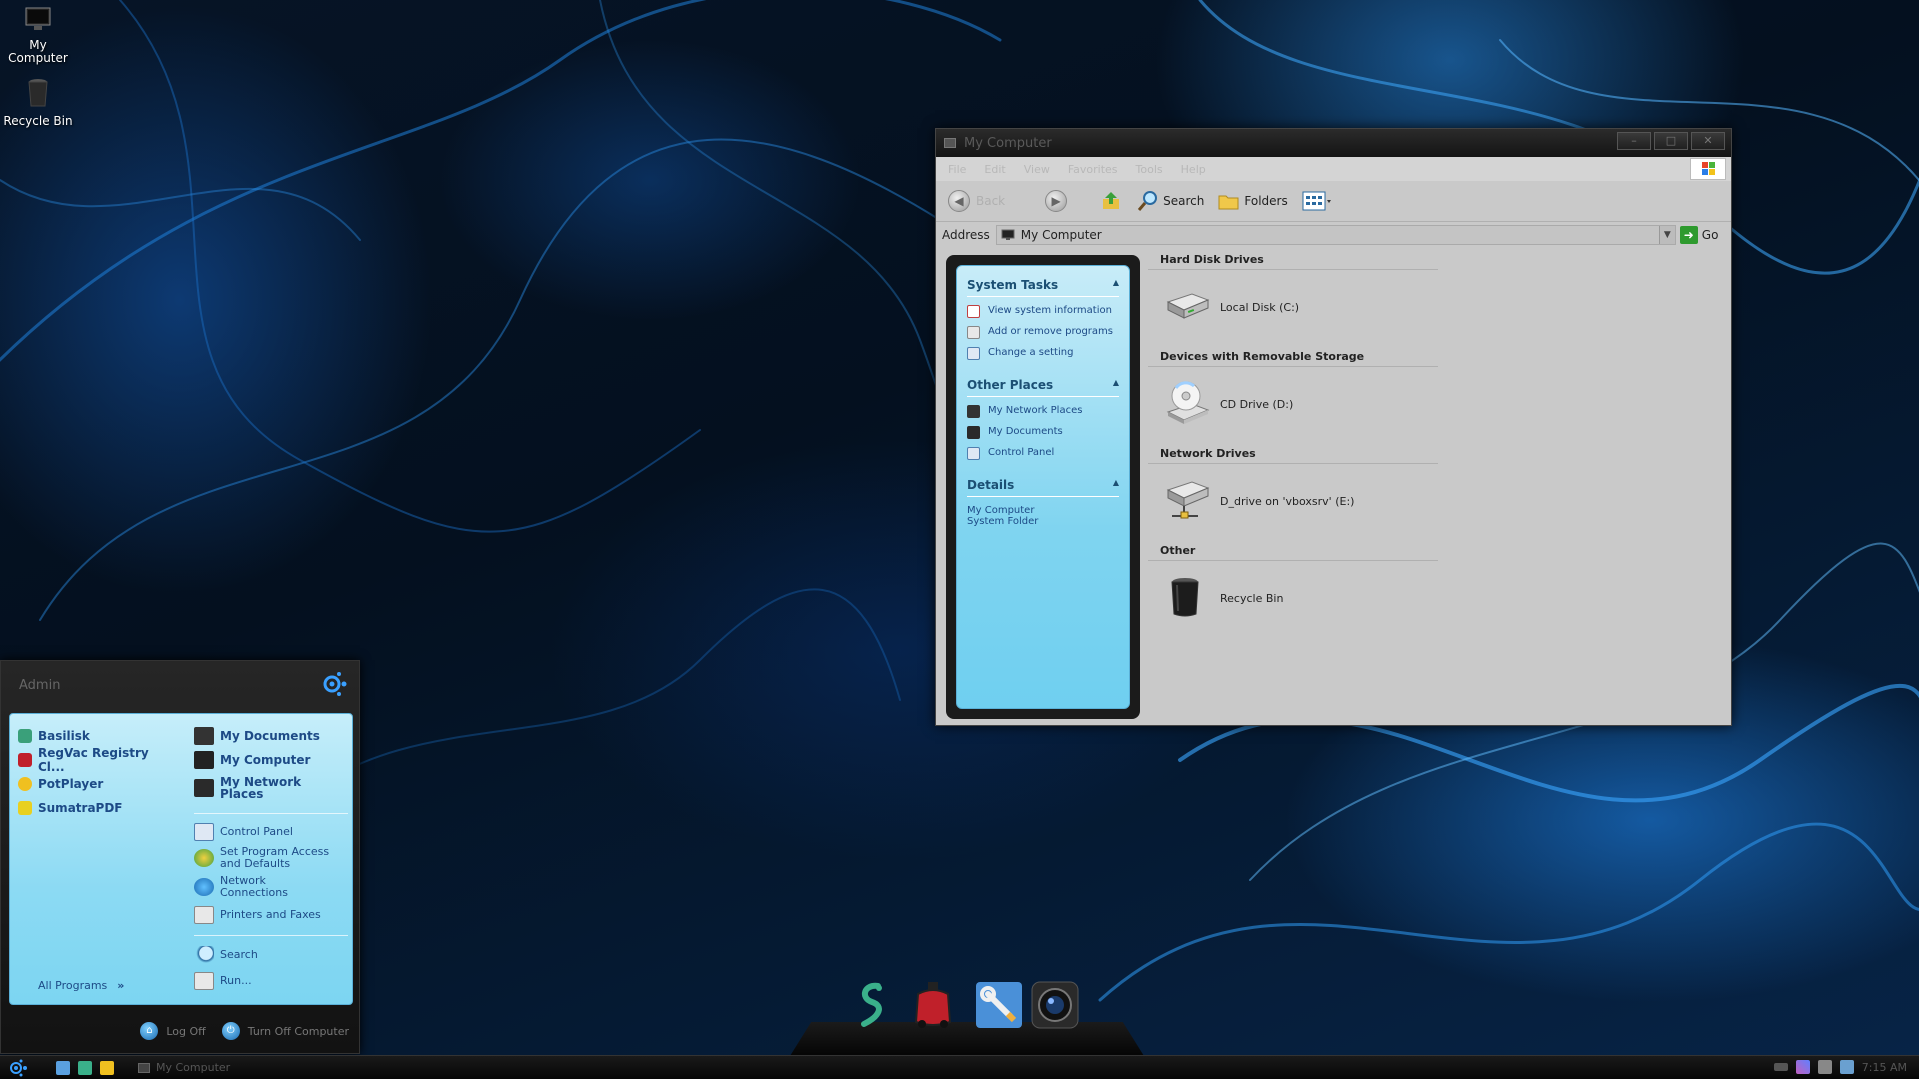 The width and height of the screenshot is (1919, 1079). I want to click on desktop-icon-label: Computer, so click(38, 58).